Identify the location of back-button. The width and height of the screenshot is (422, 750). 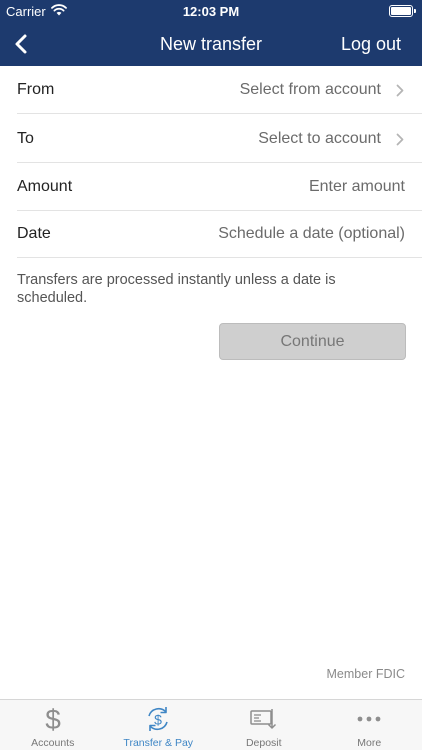
(22, 44).